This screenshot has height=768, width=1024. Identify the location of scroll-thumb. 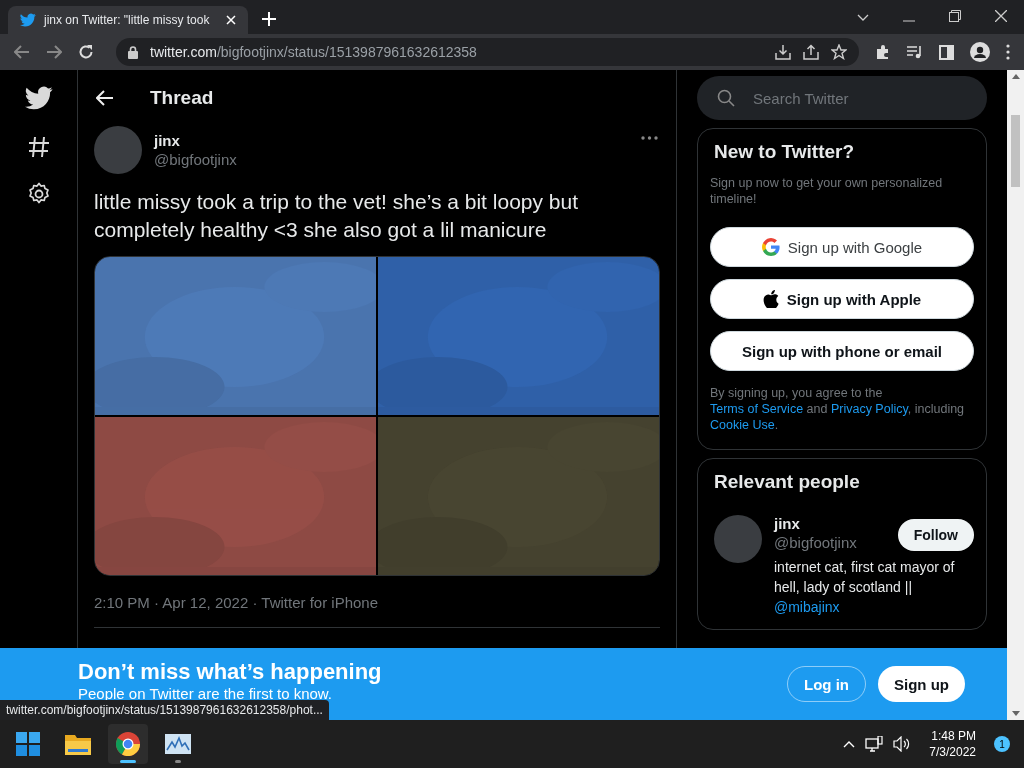
(1015, 151).